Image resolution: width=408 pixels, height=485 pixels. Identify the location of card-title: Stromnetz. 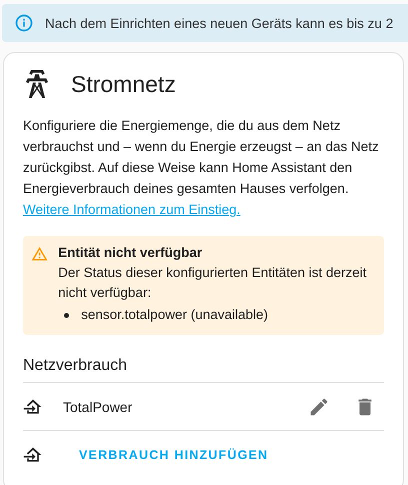
(123, 84).